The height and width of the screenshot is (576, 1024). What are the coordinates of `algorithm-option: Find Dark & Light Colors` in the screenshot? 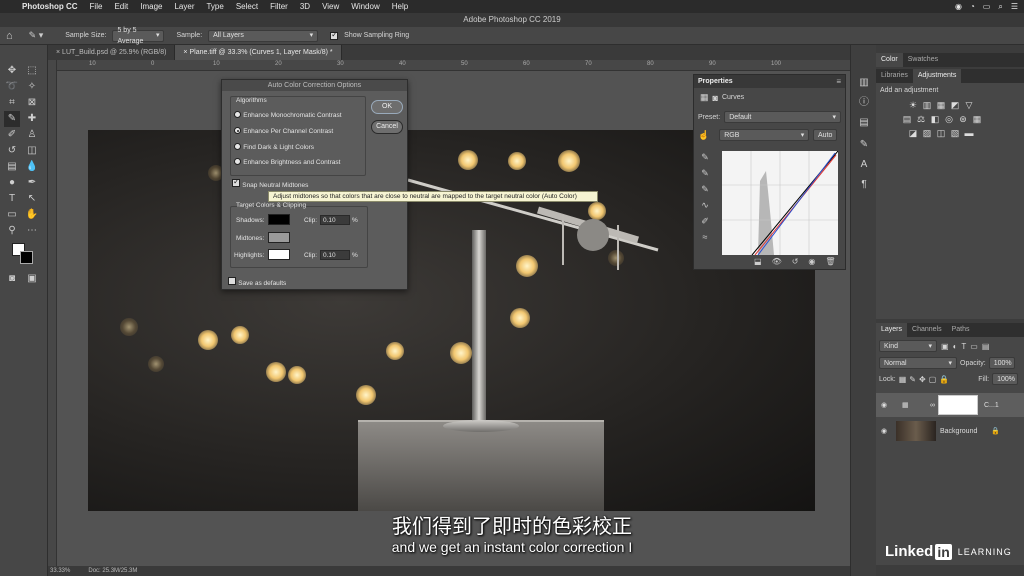 It's located at (274, 146).